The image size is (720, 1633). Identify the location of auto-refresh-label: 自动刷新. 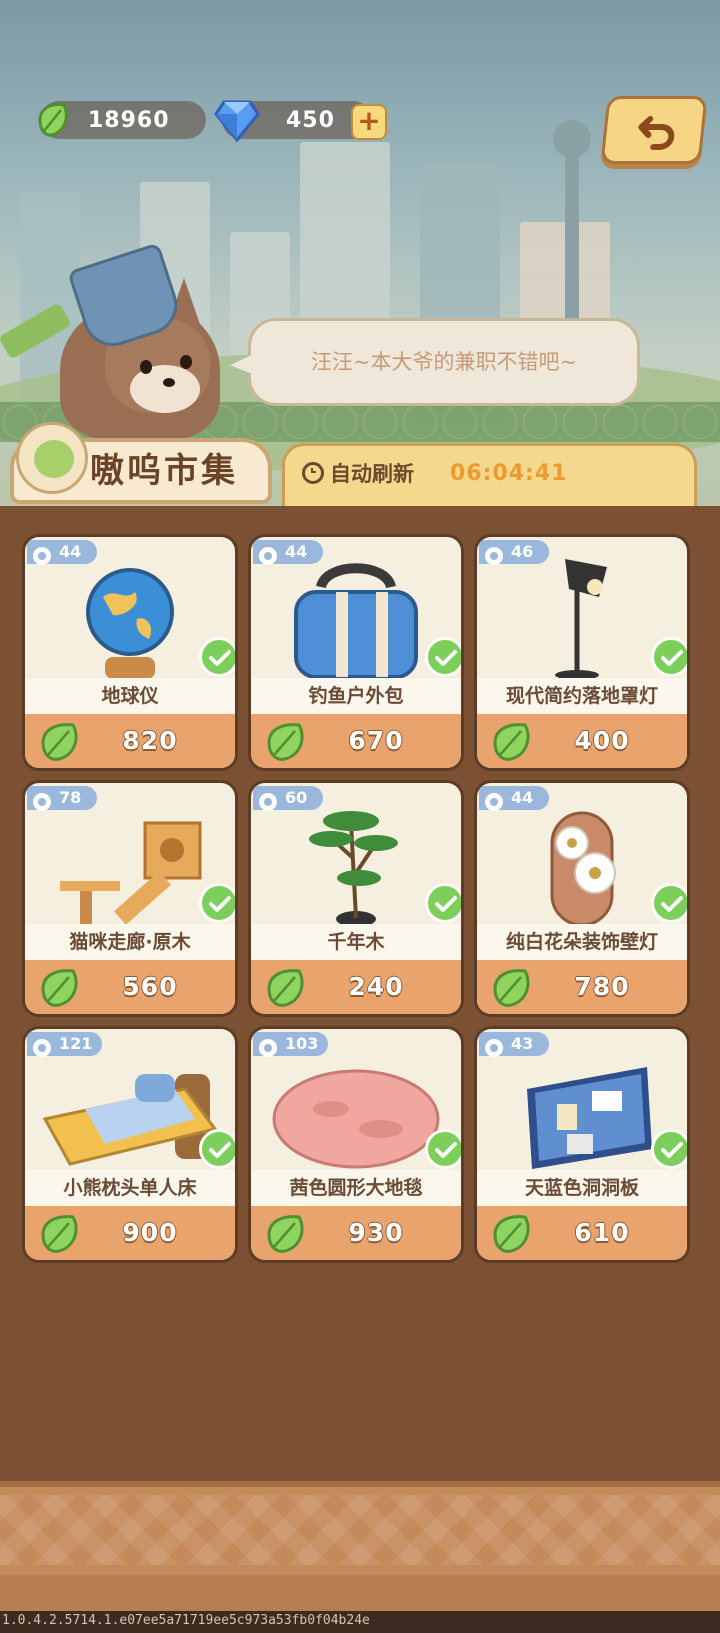
(372, 474).